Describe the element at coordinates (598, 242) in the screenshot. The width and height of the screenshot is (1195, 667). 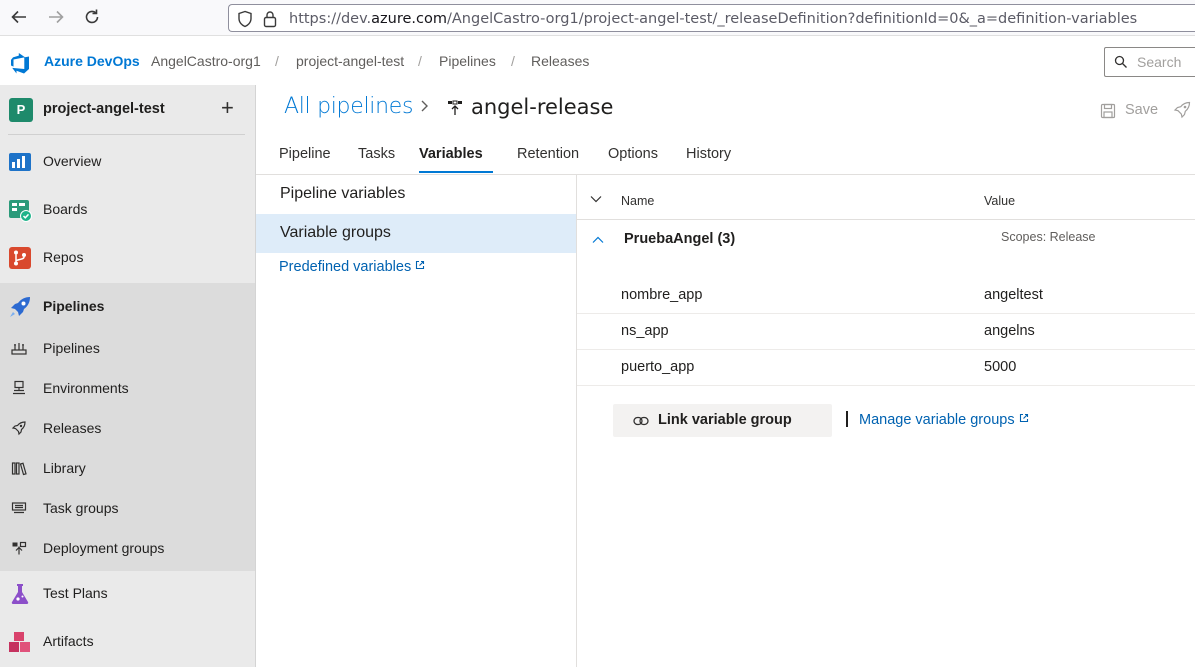
I see `chevron-up-icon` at that location.